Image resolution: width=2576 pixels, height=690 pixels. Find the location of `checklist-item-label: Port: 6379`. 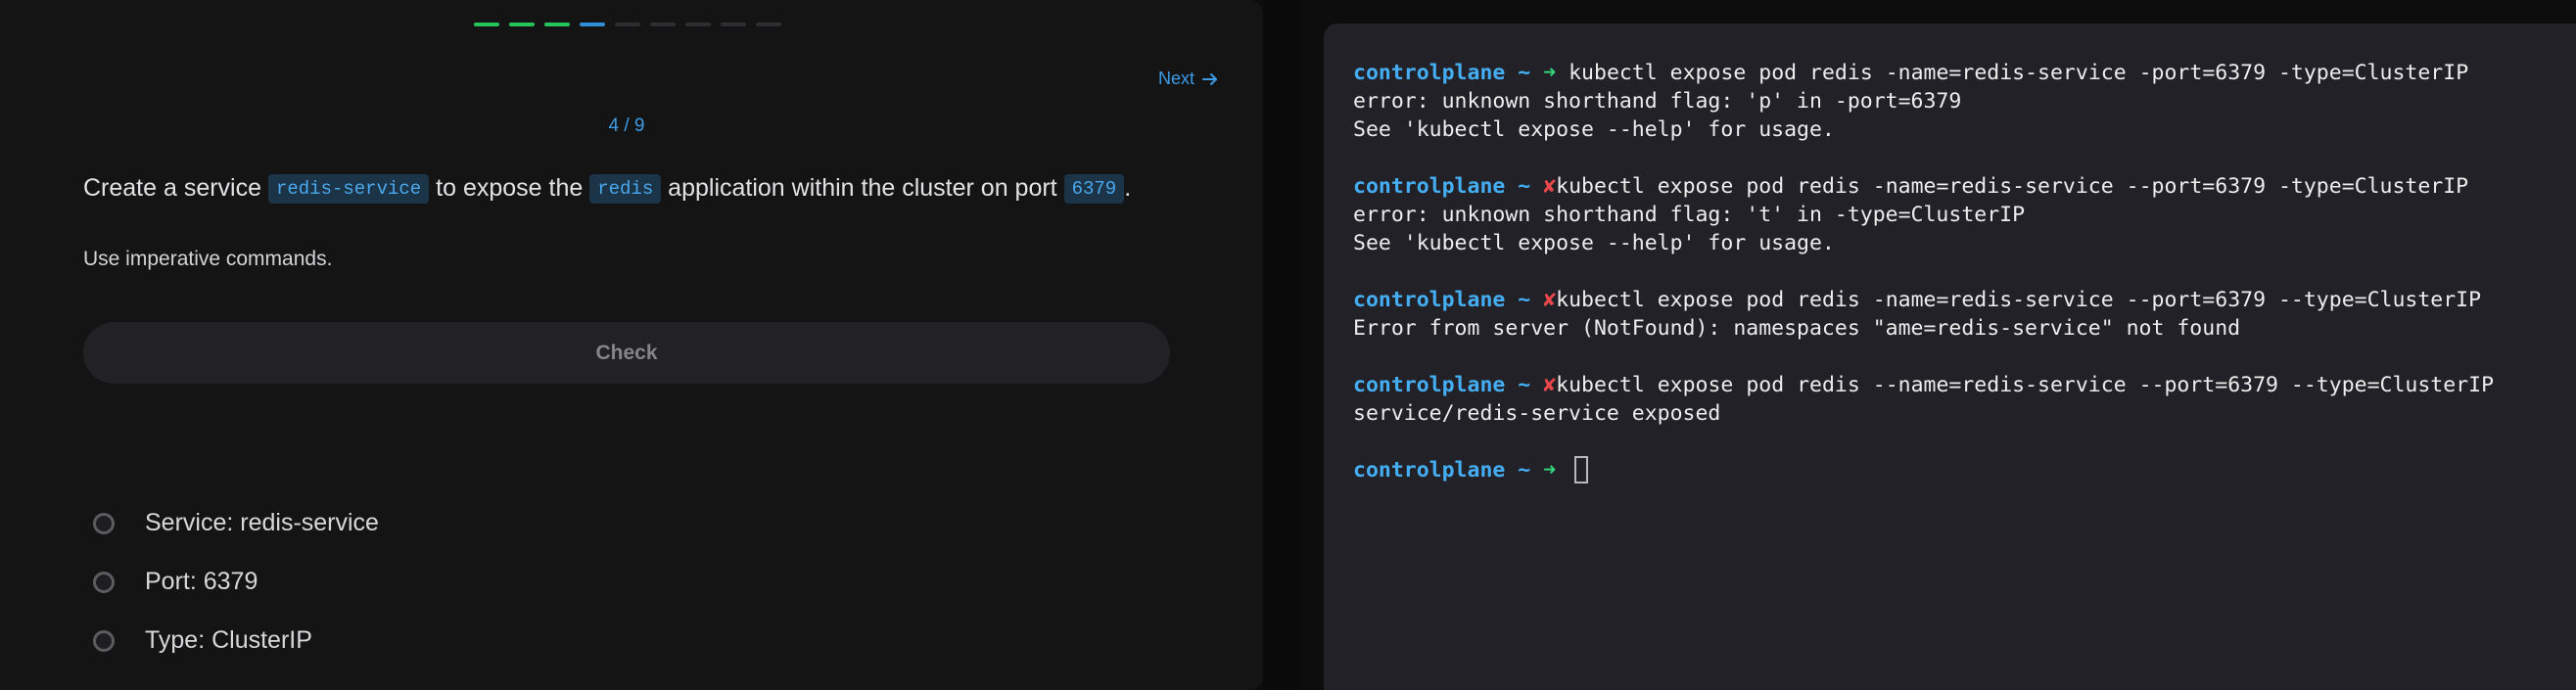

checklist-item-label: Port: 6379 is located at coordinates (201, 581).